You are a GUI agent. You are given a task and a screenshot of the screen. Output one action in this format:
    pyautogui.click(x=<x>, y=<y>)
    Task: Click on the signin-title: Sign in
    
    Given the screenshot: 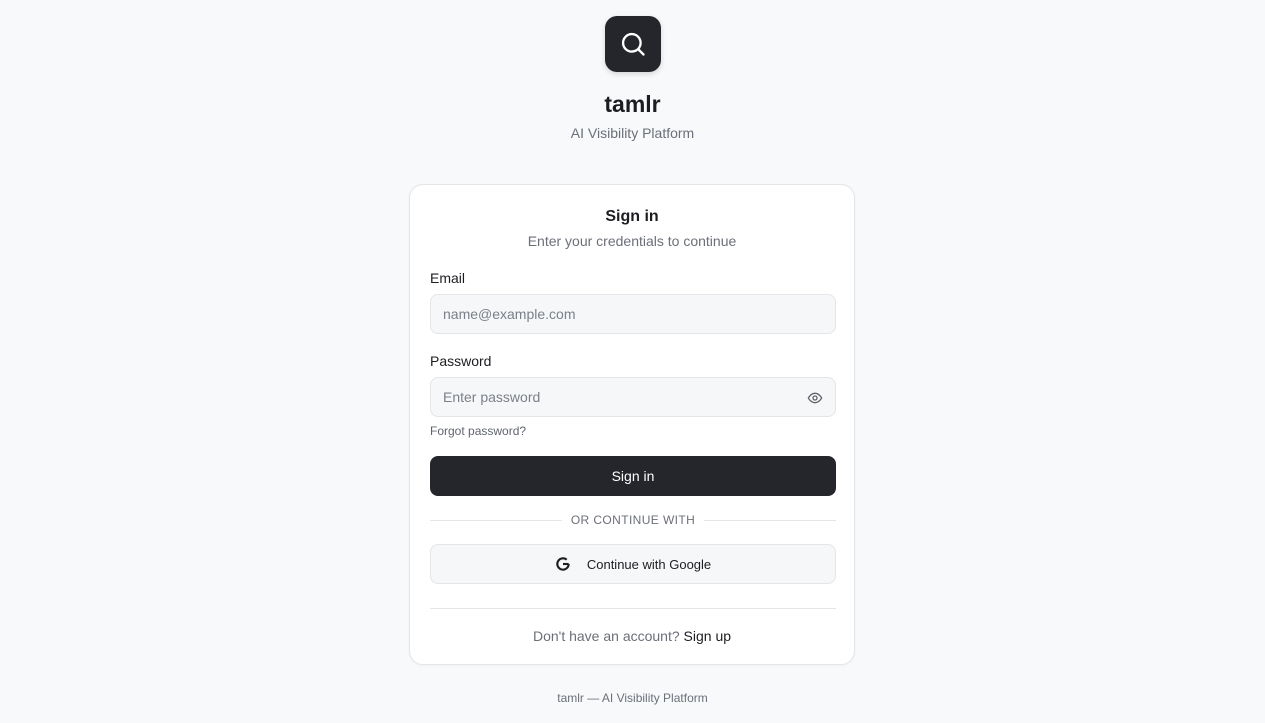 What is the action you would take?
    pyautogui.click(x=632, y=216)
    